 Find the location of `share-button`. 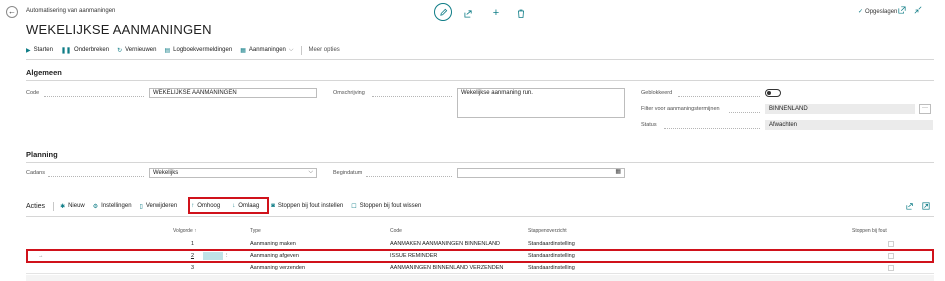

share-button is located at coordinates (468, 13).